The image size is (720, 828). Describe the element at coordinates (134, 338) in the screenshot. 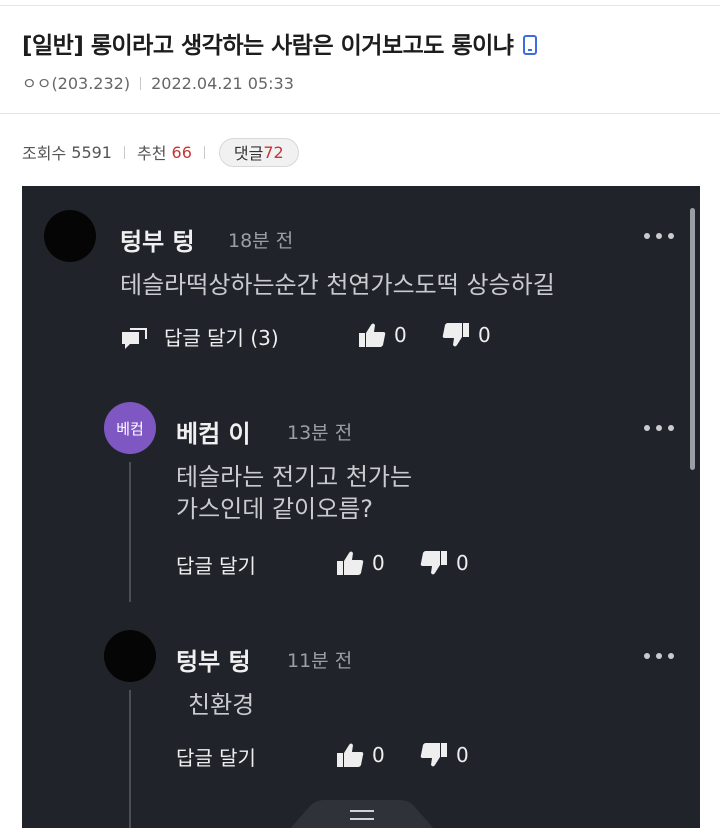

I see `reply-bubble-icon` at that location.